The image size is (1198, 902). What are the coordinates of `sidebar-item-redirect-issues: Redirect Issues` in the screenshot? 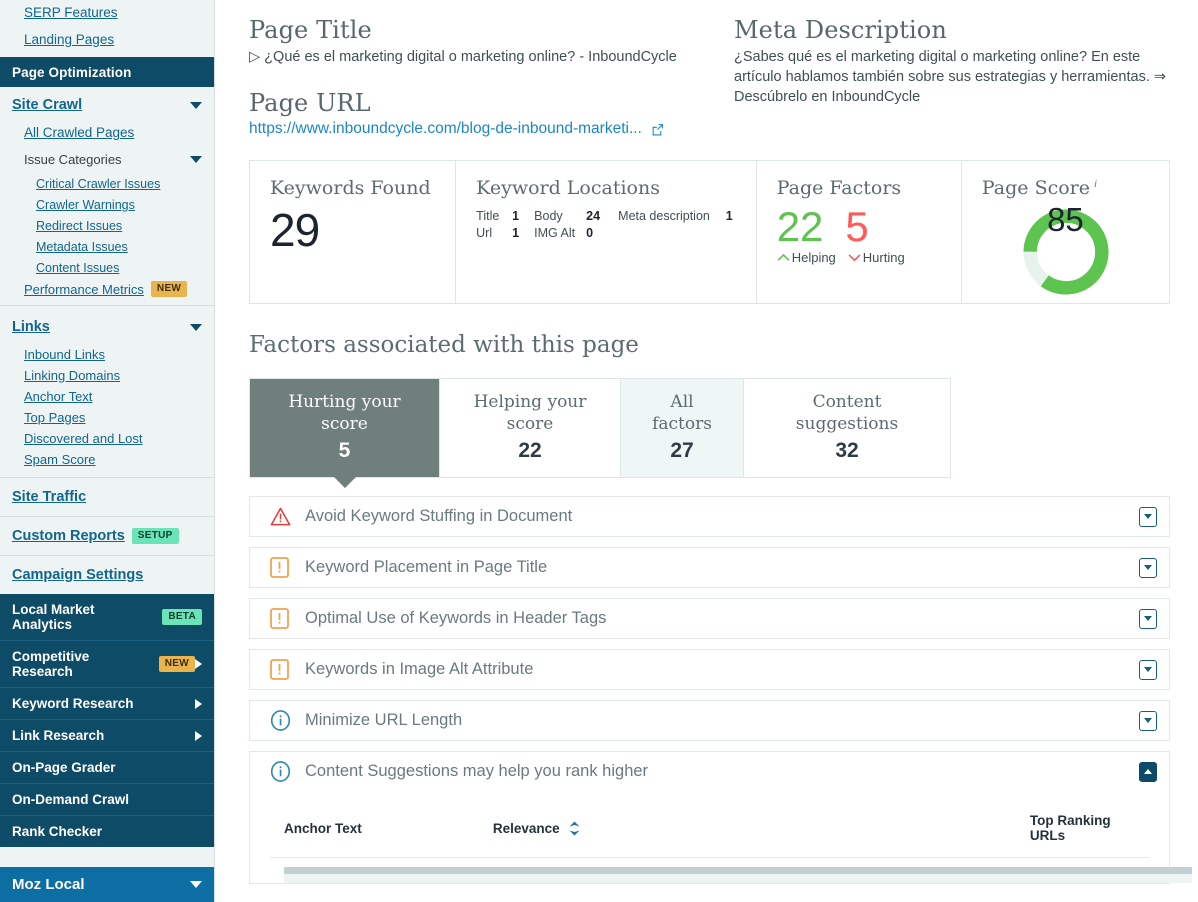 It's located at (107, 226).